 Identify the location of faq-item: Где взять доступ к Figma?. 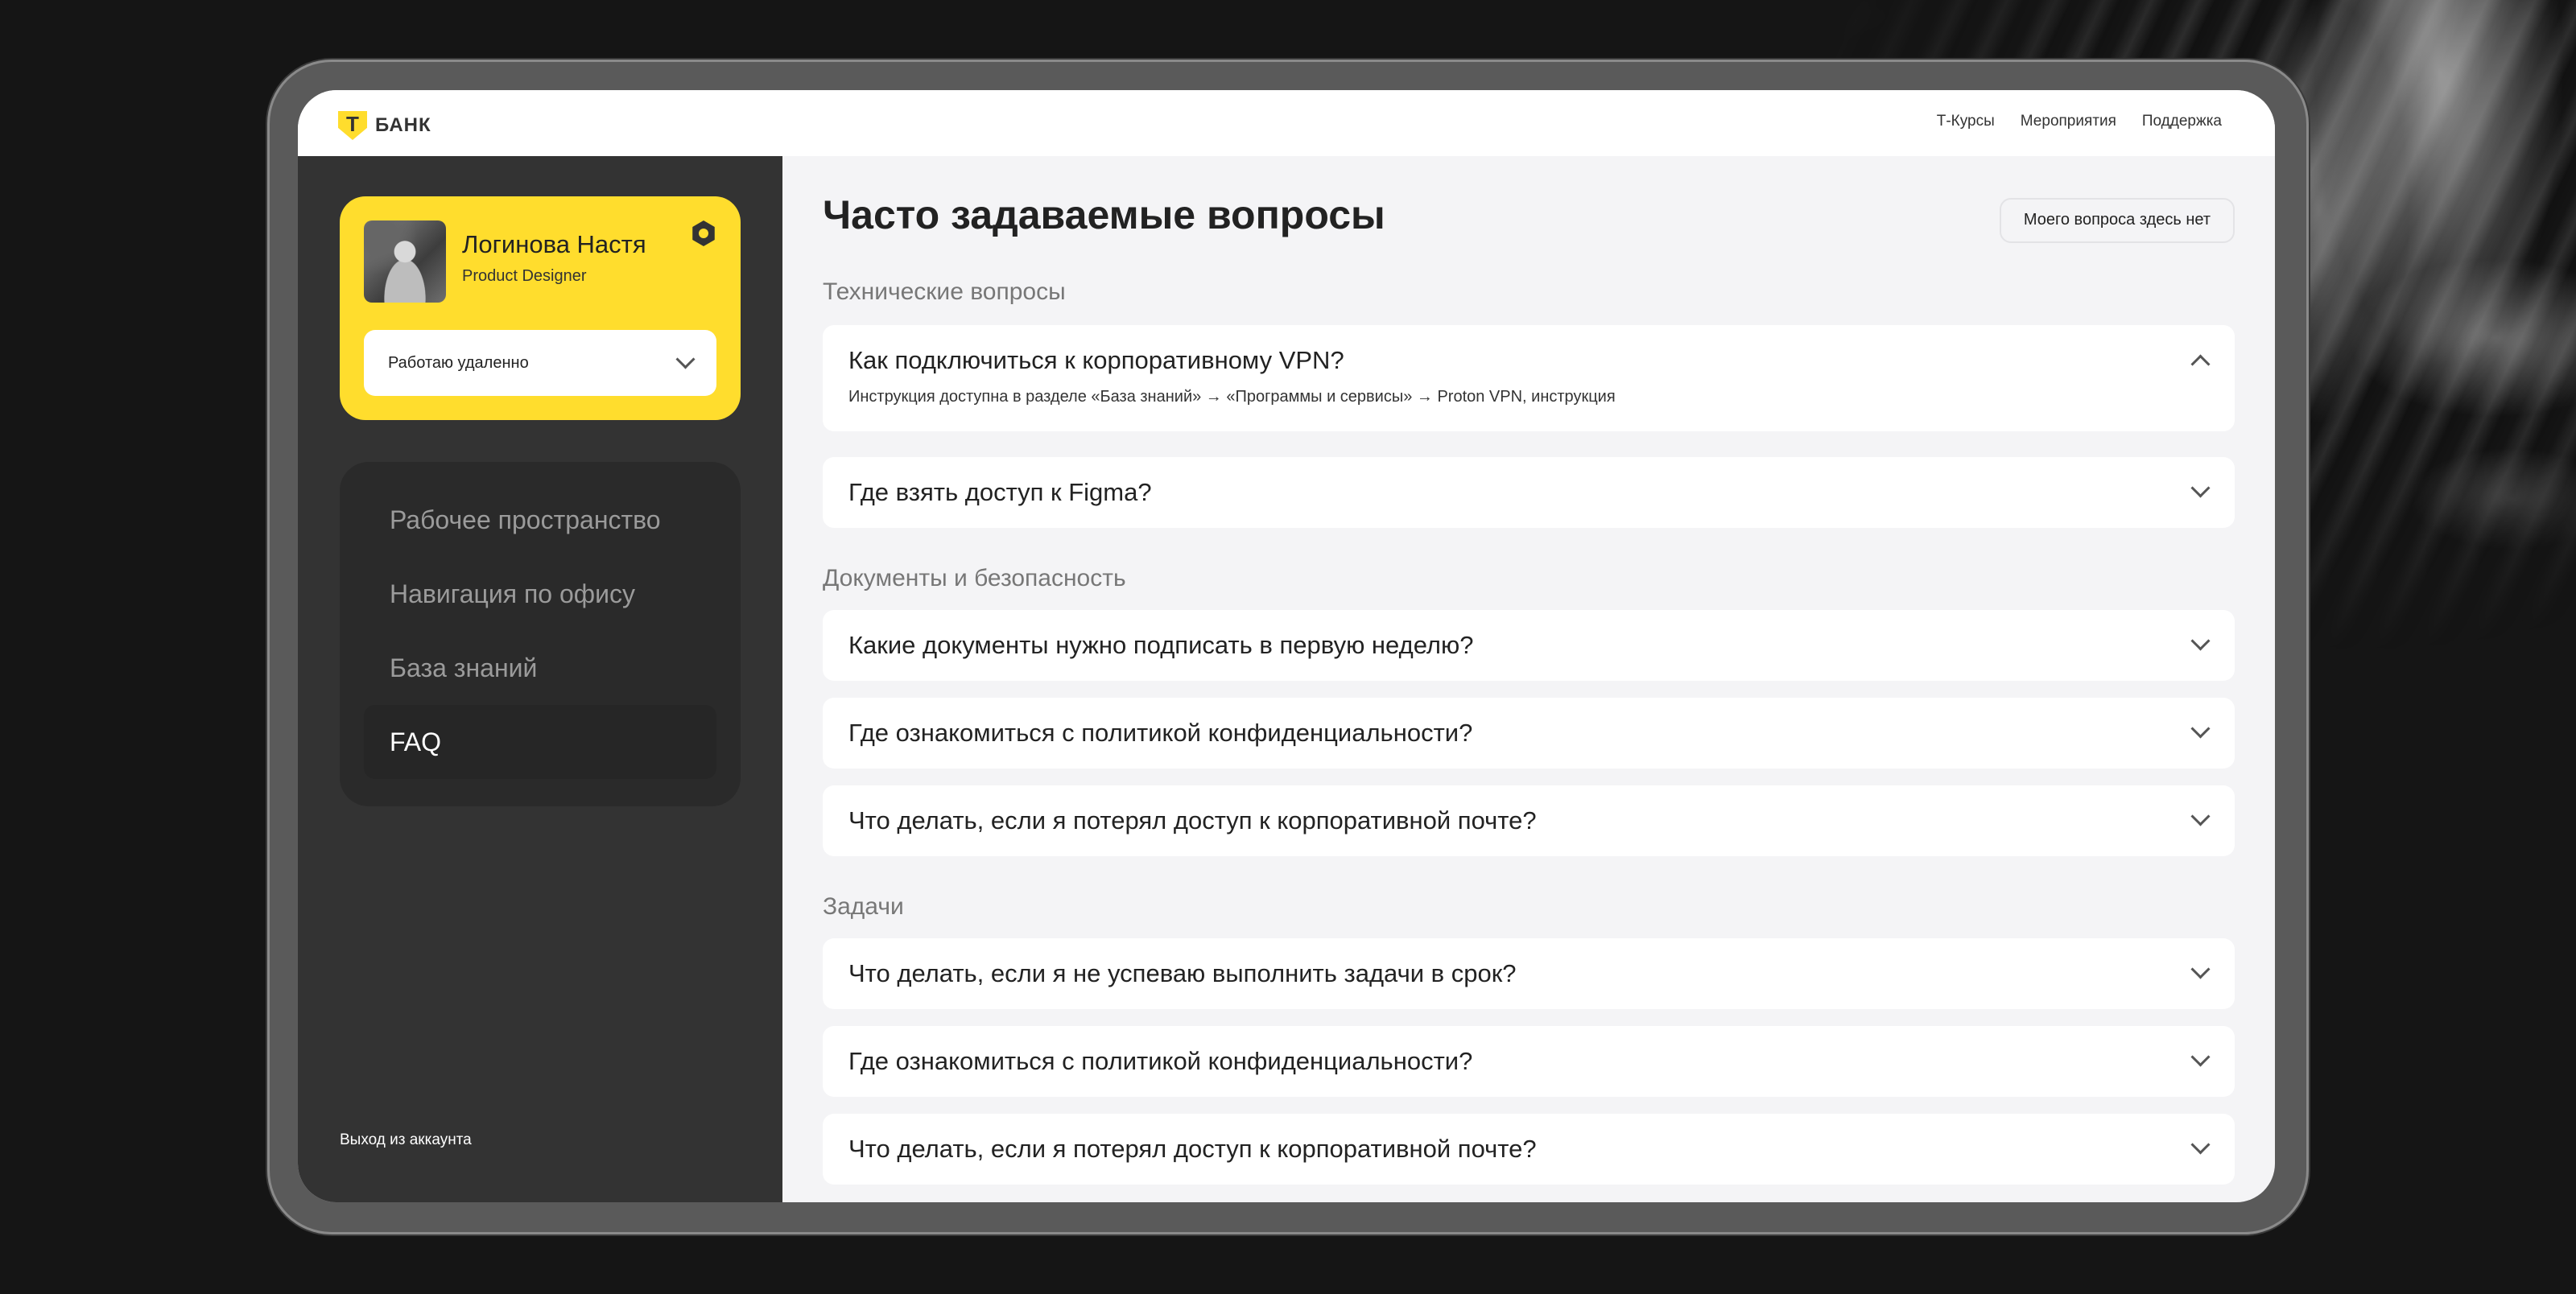
(1529, 492).